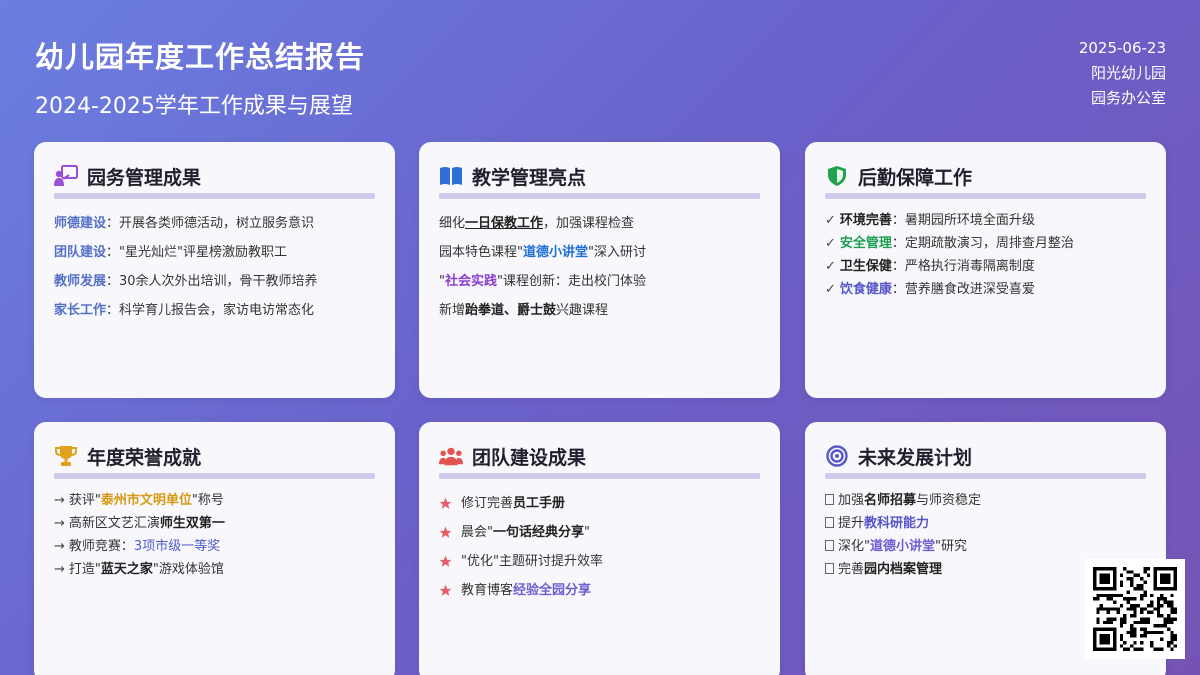  I want to click on list-item: 教育博客 经验全园分享, so click(599, 590).